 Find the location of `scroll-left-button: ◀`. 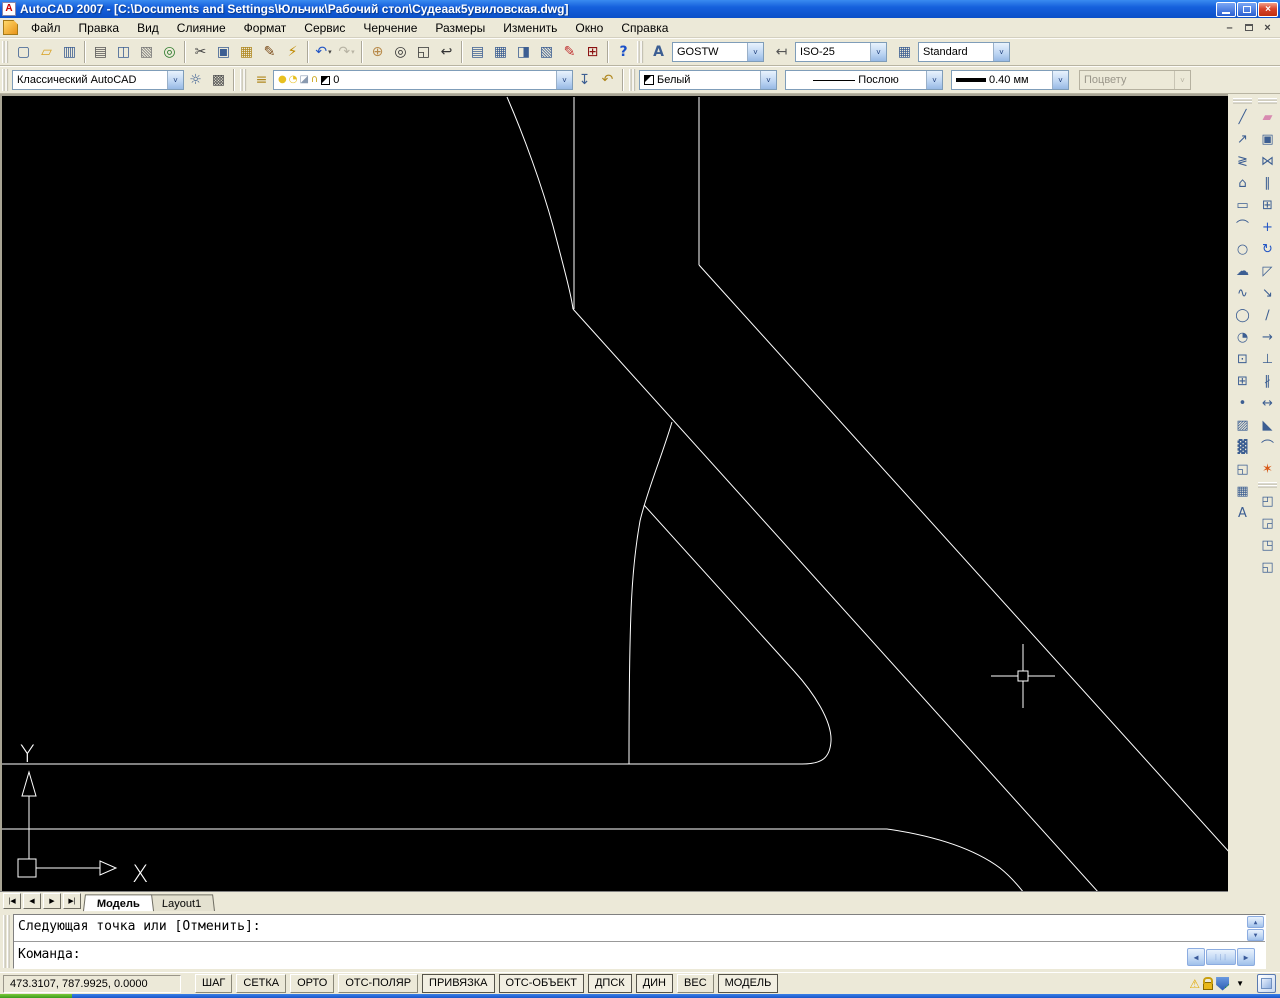

scroll-left-button: ◀ is located at coordinates (1196, 957).